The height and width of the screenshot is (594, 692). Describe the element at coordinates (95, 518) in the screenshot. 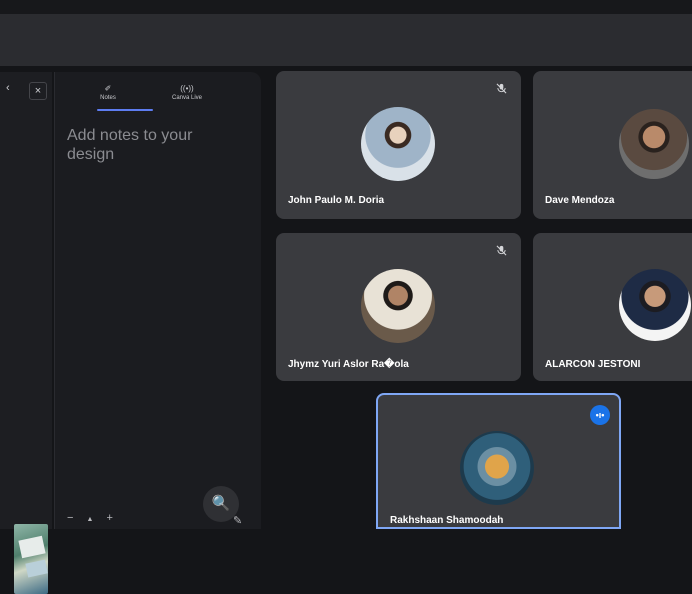

I see `zoom-controls: − ▲ +` at that location.